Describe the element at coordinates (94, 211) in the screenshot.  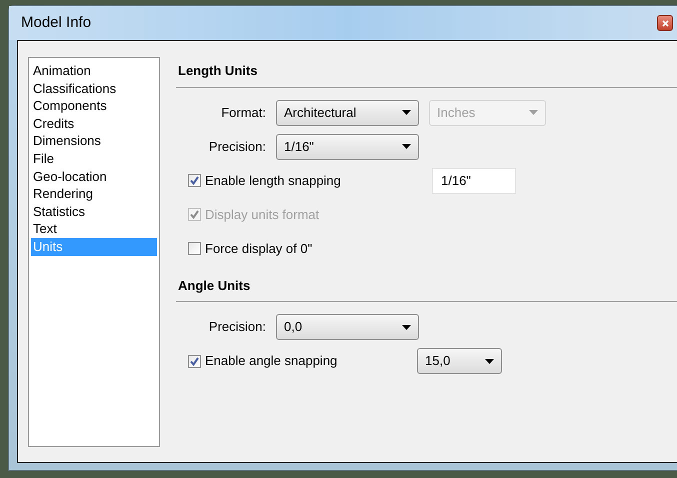
I see `sidebar-item: Statistics` at that location.